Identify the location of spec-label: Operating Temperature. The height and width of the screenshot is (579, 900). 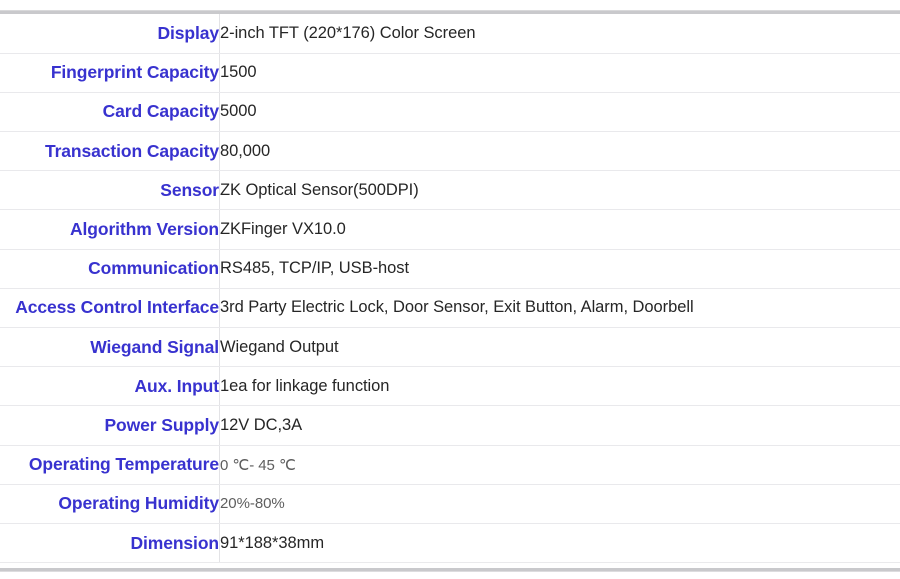
(110, 465).